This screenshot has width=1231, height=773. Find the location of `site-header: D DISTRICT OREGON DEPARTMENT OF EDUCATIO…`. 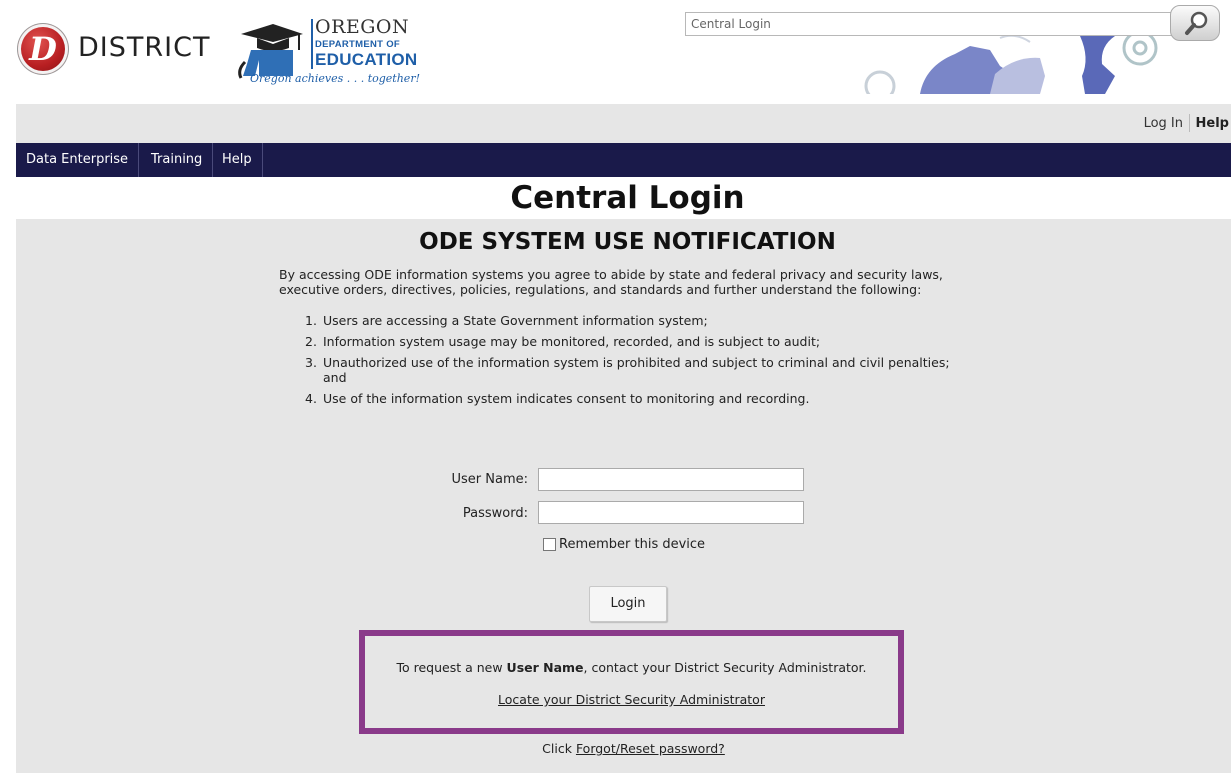

site-header: D DISTRICT OREGON DEPARTMENT OF EDUCATIO… is located at coordinates (615, 52).